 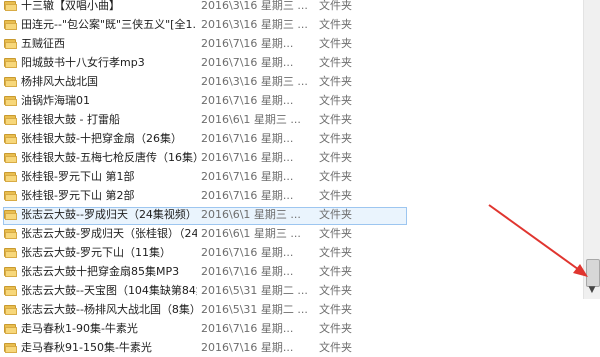 What do you see at coordinates (593, 273) in the screenshot?
I see `scrollbar-thumb` at bounding box center [593, 273].